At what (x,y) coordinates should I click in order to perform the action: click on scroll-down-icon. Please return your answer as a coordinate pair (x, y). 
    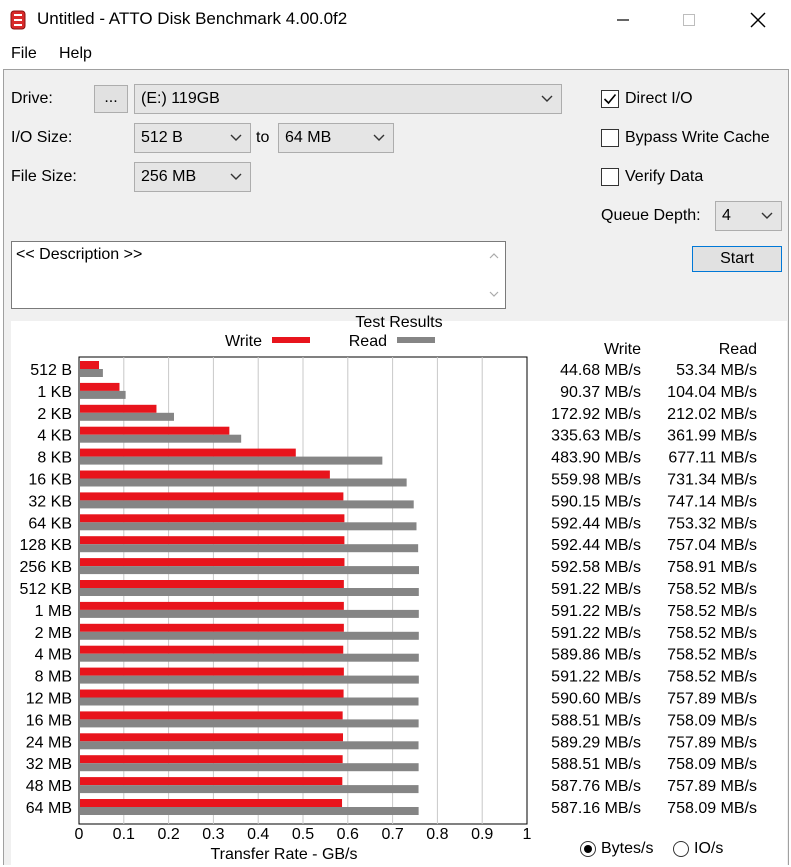
    Looking at the image, I should click on (494, 294).